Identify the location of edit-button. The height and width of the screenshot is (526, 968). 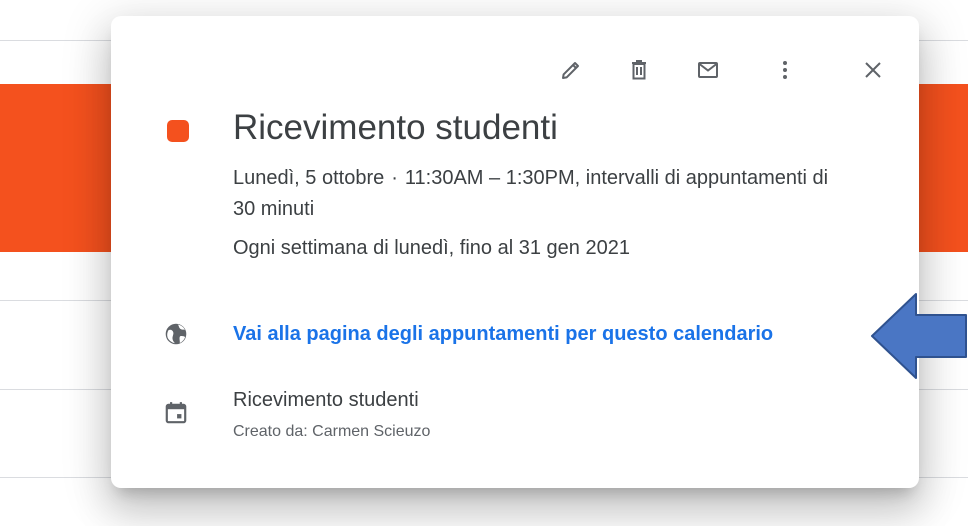
(571, 70).